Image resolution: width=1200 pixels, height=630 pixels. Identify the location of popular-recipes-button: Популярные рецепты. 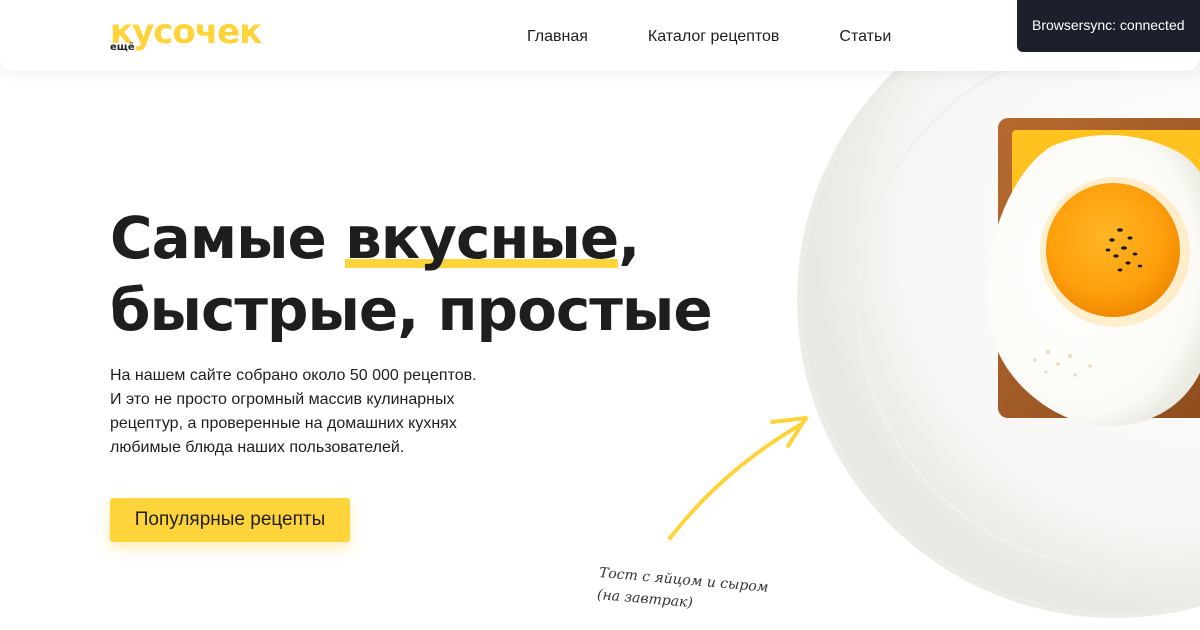
(230, 520).